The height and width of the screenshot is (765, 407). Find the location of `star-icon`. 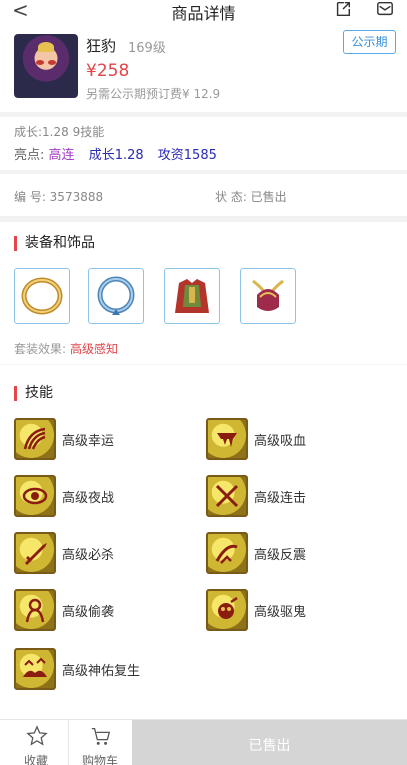

star-icon is located at coordinates (37, 735).